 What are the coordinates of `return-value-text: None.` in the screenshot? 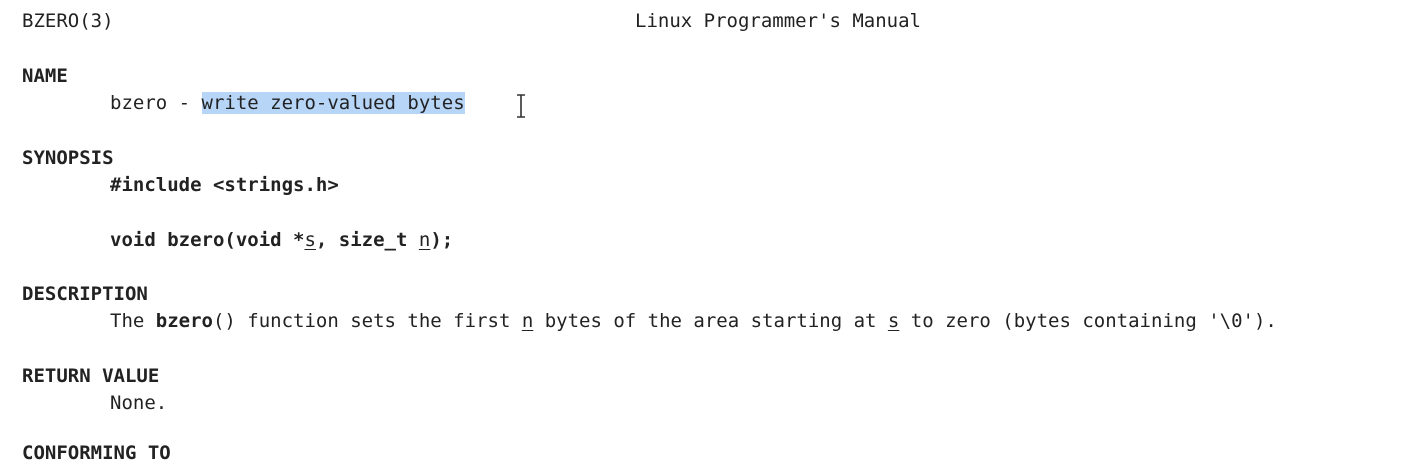 It's located at (139, 403).